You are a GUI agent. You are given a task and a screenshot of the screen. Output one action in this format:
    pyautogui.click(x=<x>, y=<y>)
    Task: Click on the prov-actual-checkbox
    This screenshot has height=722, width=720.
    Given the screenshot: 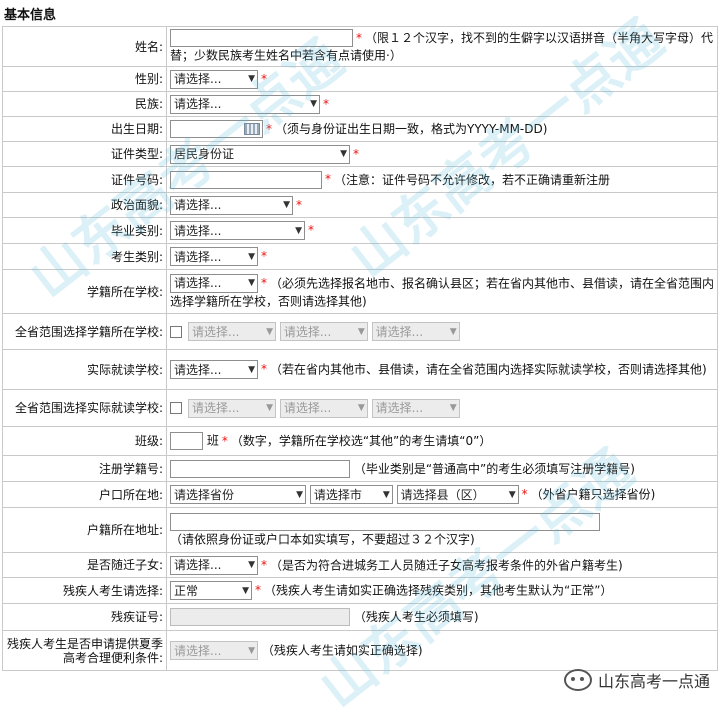 What is the action you would take?
    pyautogui.click(x=176, y=408)
    